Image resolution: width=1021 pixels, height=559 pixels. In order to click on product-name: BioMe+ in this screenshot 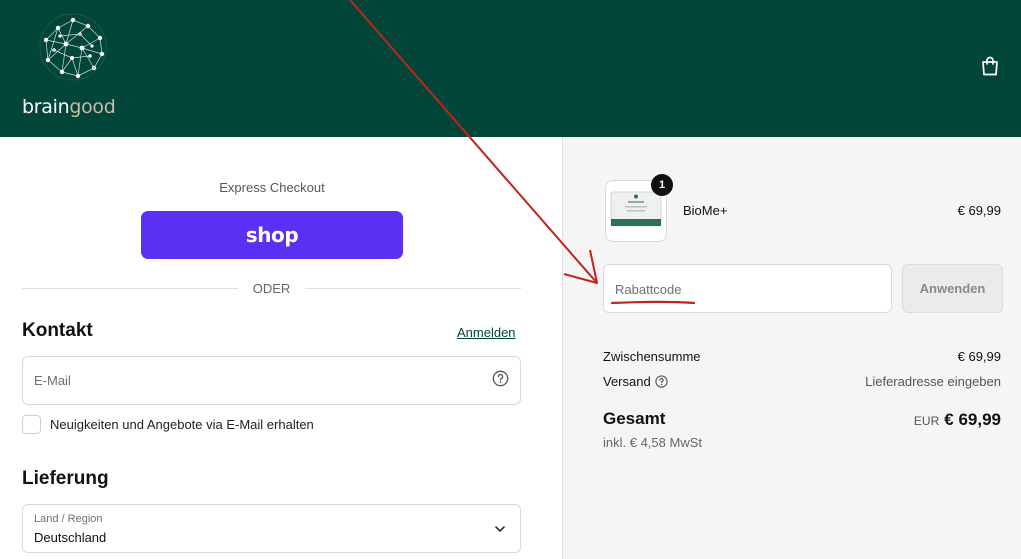, I will do `click(705, 210)`.